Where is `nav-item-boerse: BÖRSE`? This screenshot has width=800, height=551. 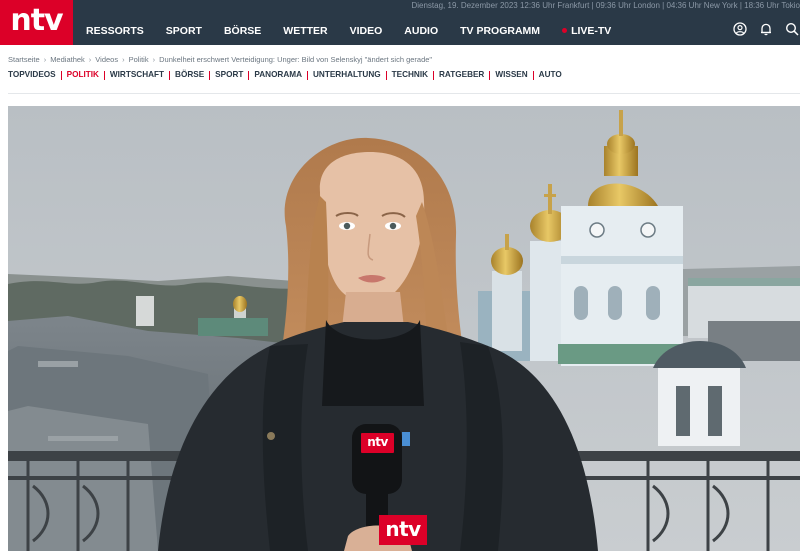 nav-item-boerse: BÖRSE is located at coordinates (242, 31).